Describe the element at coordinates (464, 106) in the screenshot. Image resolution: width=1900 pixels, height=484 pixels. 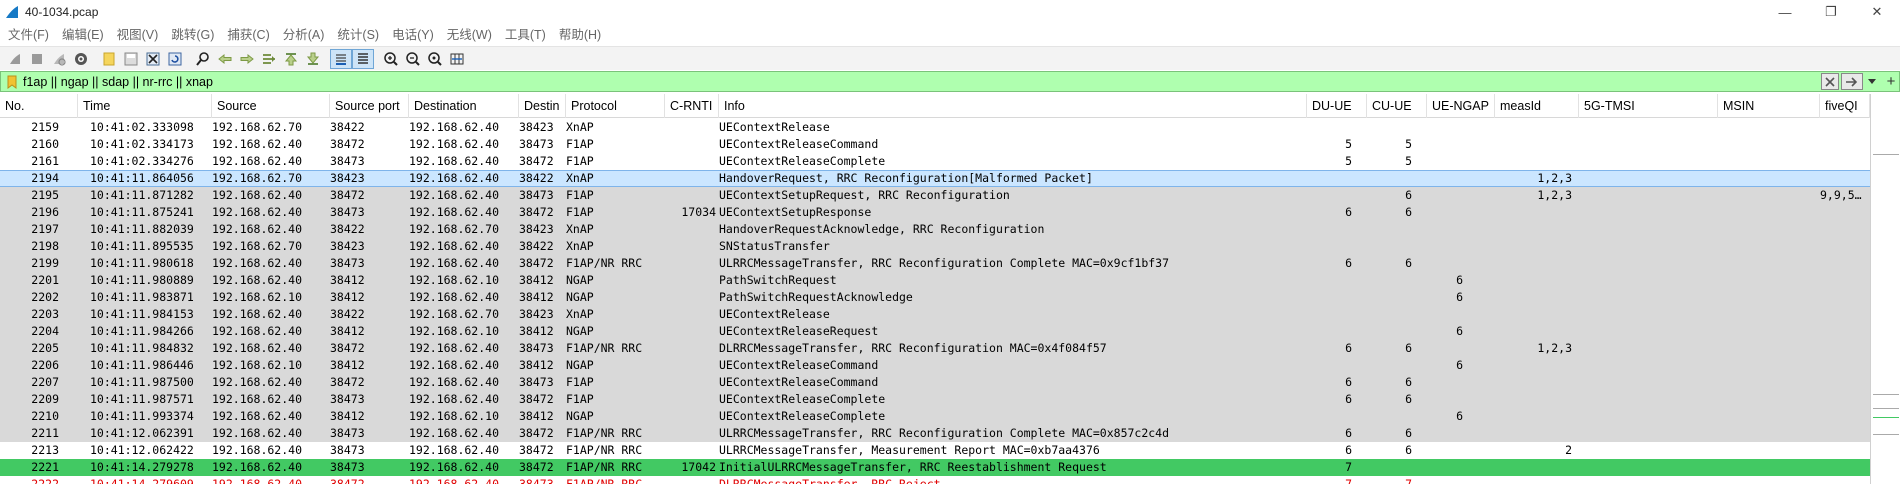
I see `column-header-destination: Destination` at that location.